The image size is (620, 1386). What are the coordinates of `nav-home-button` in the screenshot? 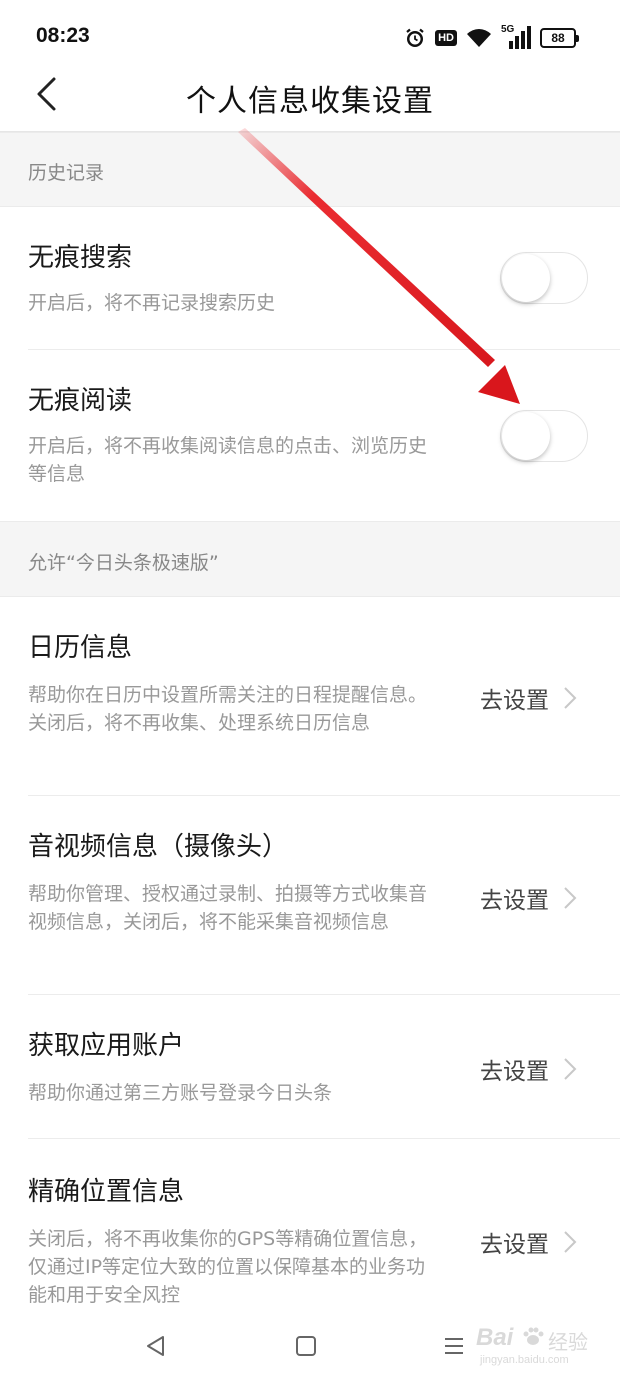 It's located at (306, 1348).